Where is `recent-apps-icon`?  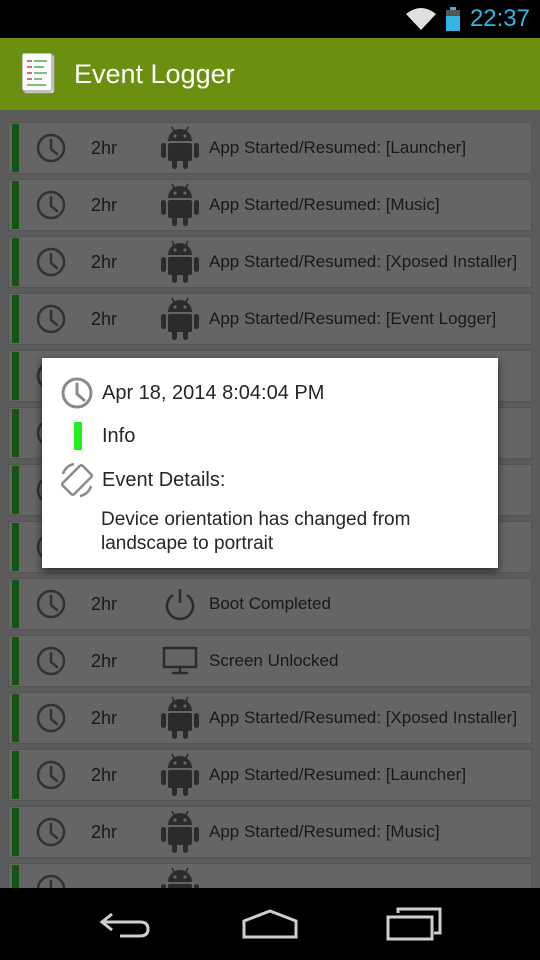 recent-apps-icon is located at coordinates (414, 924).